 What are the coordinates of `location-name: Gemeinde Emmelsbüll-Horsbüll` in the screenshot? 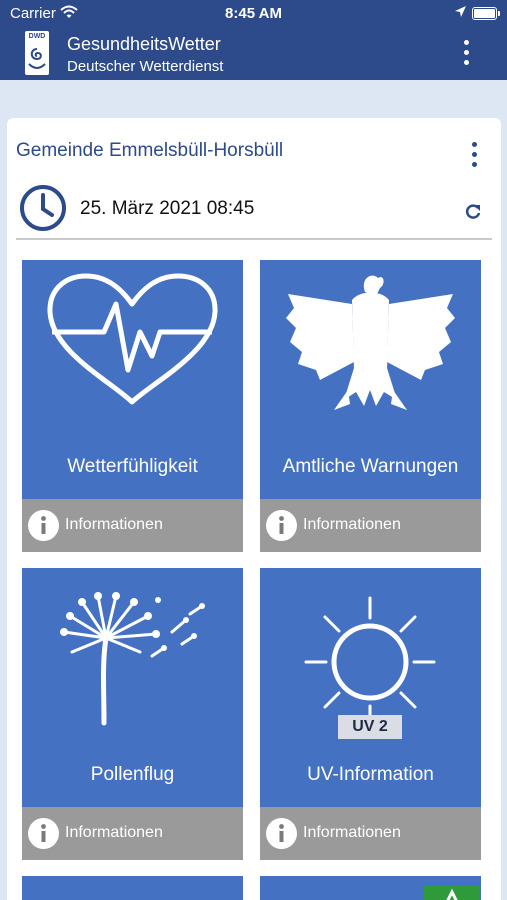 It's located at (150, 150).